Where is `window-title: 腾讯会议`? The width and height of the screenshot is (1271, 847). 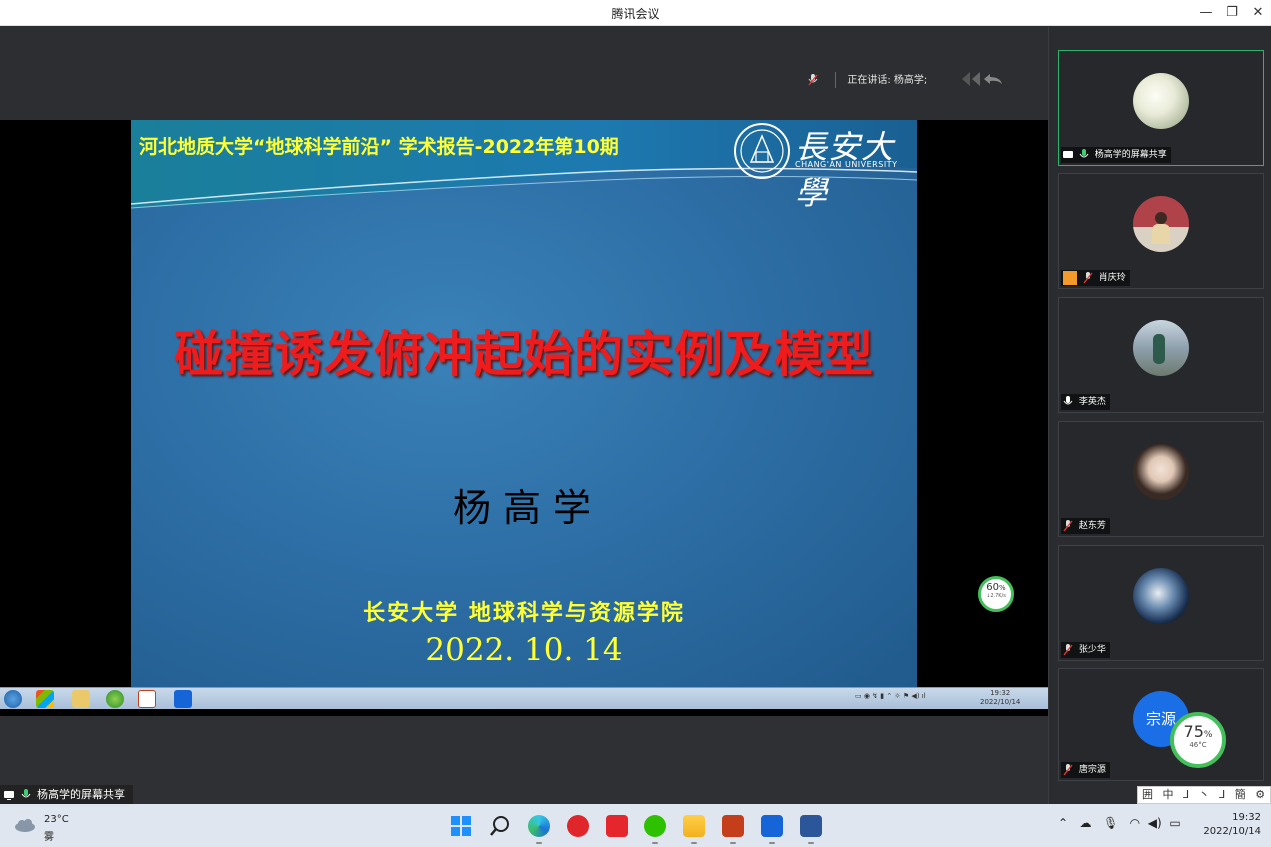 window-title: 腾讯会议 is located at coordinates (635, 14).